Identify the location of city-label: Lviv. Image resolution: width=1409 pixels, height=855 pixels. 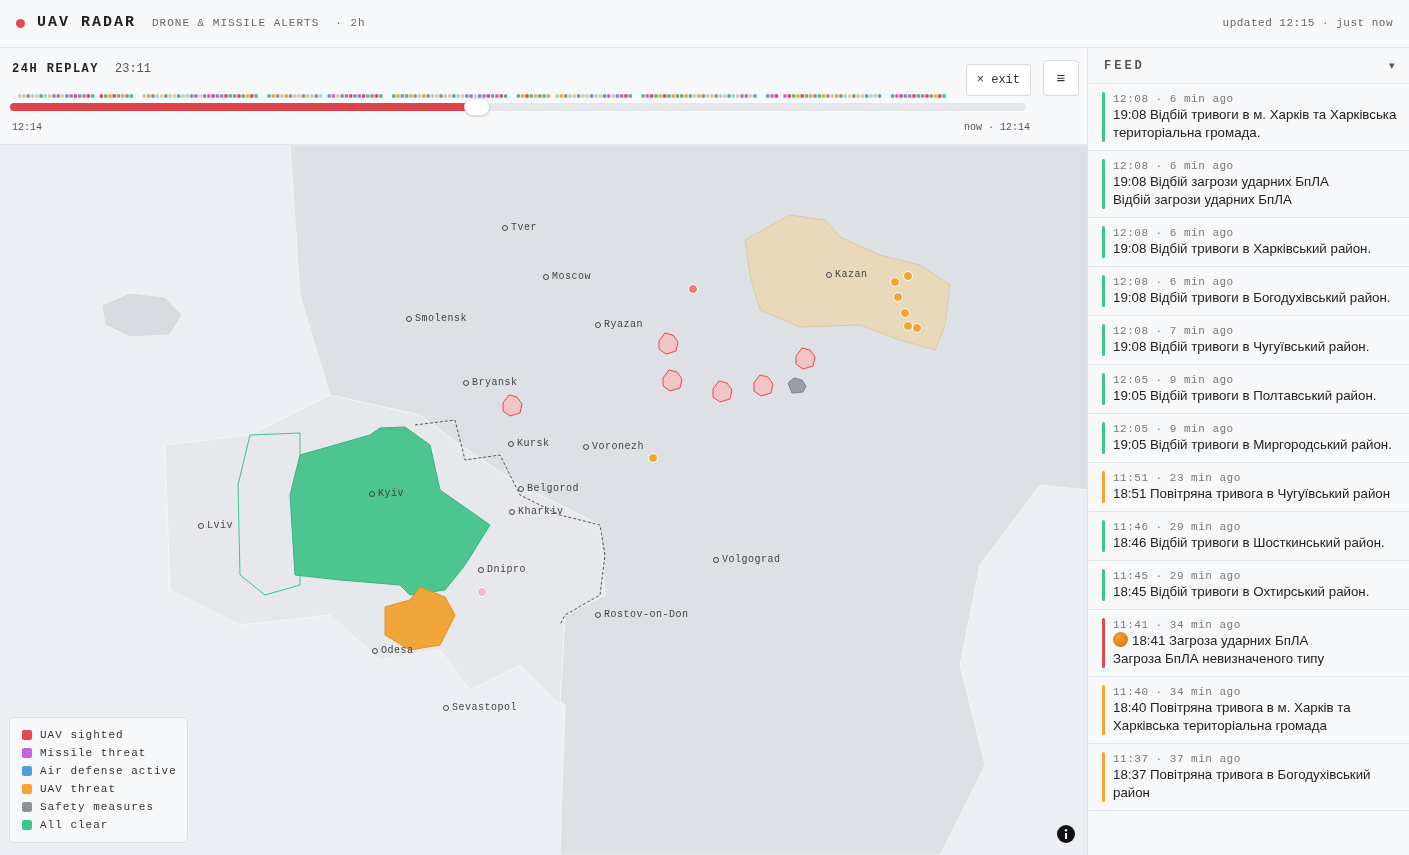
(220, 526).